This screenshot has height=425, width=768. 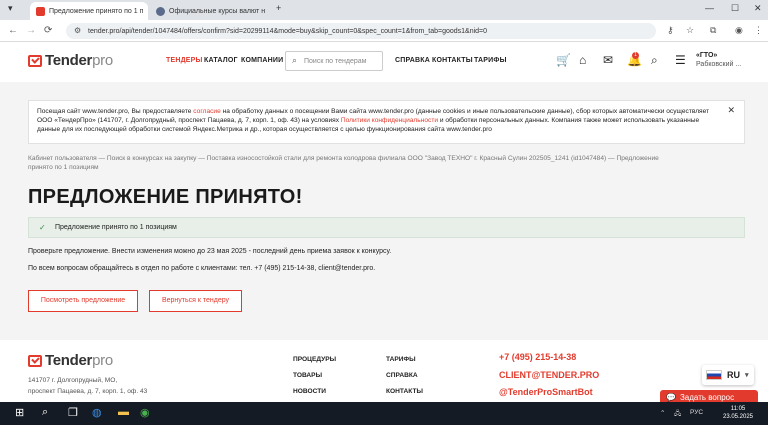 I want to click on key-icon: ⚷, so click(x=670, y=30).